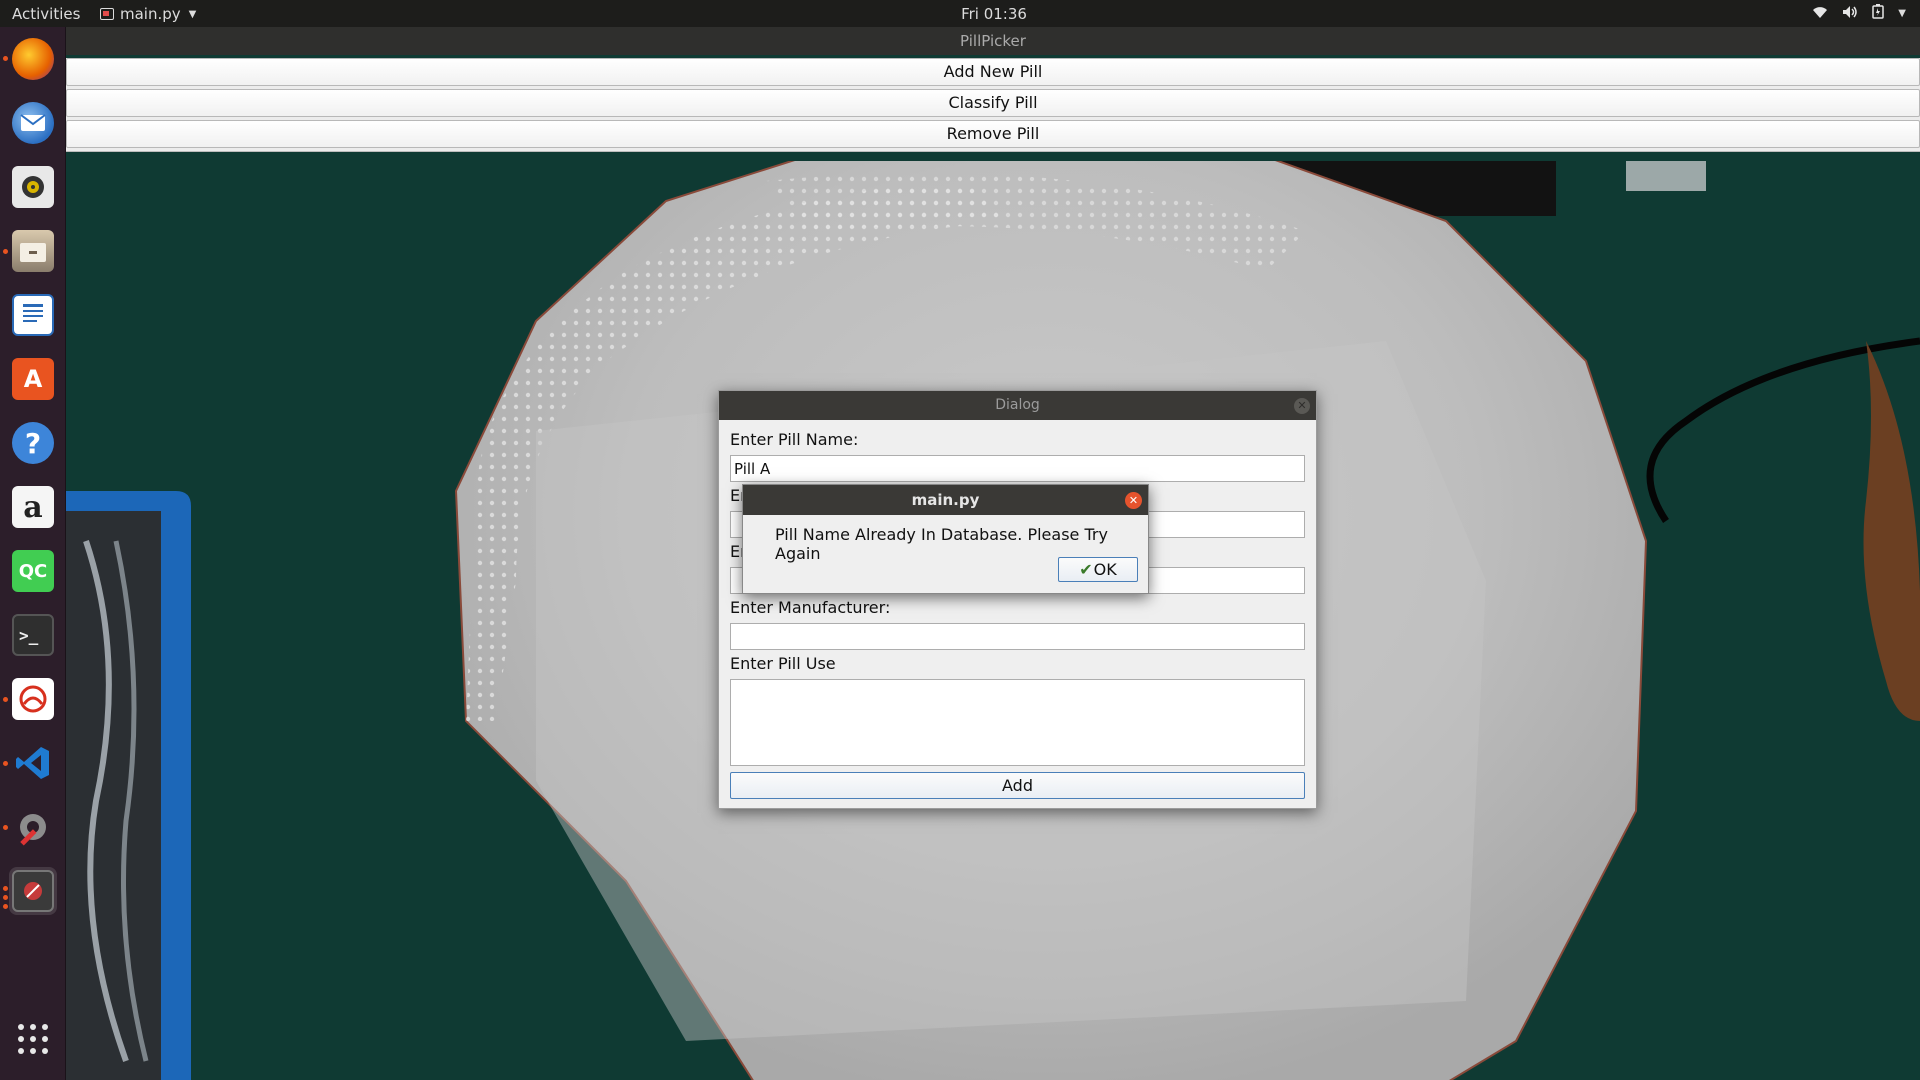 This screenshot has height=1080, width=1920. Describe the element at coordinates (1086, 569) in the screenshot. I see `checkmark-icon: ✔` at that location.